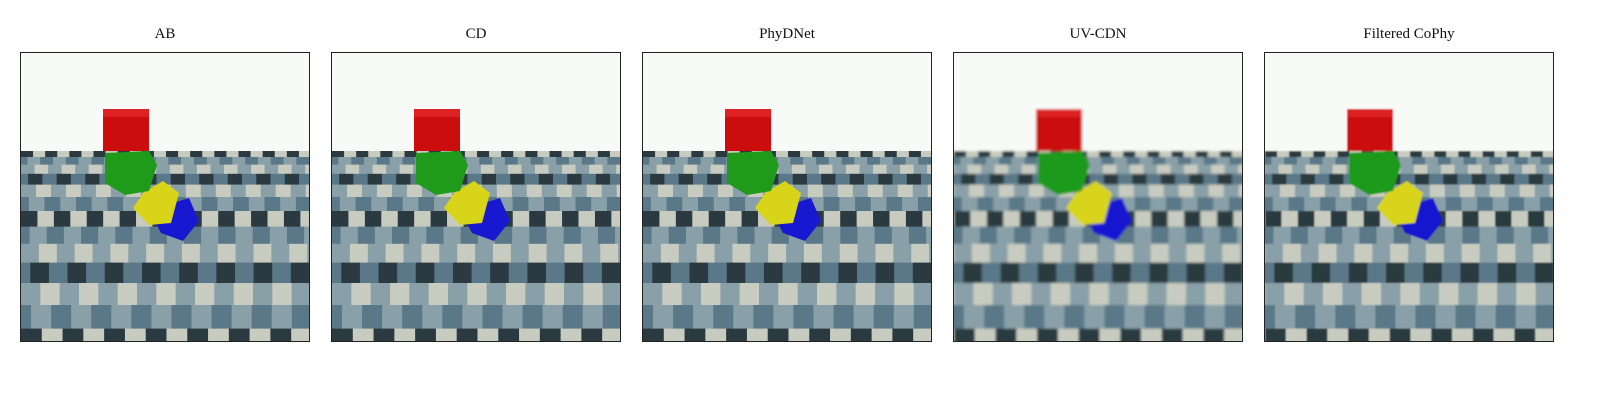  I want to click on panel-title: CD, so click(476, 34).